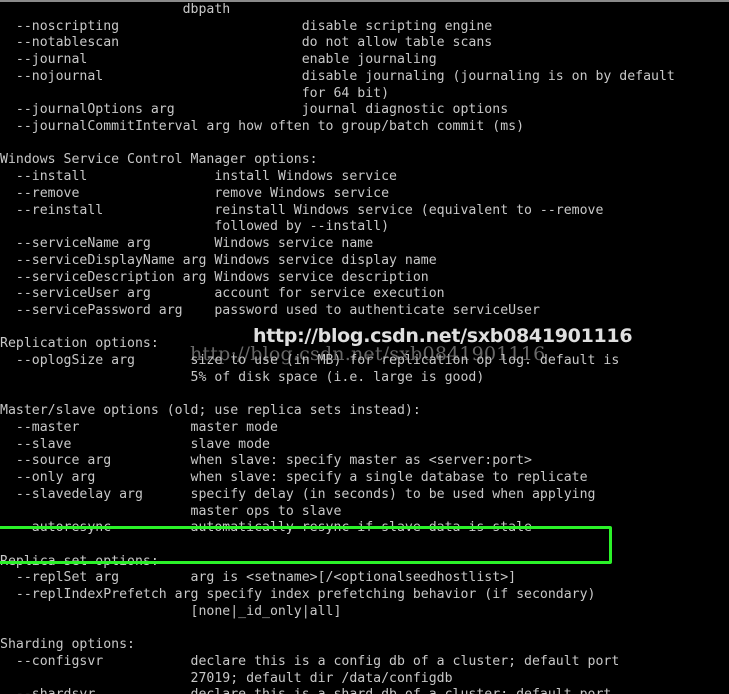  I want to click on terminal-line: dbpath, so click(115, 9).